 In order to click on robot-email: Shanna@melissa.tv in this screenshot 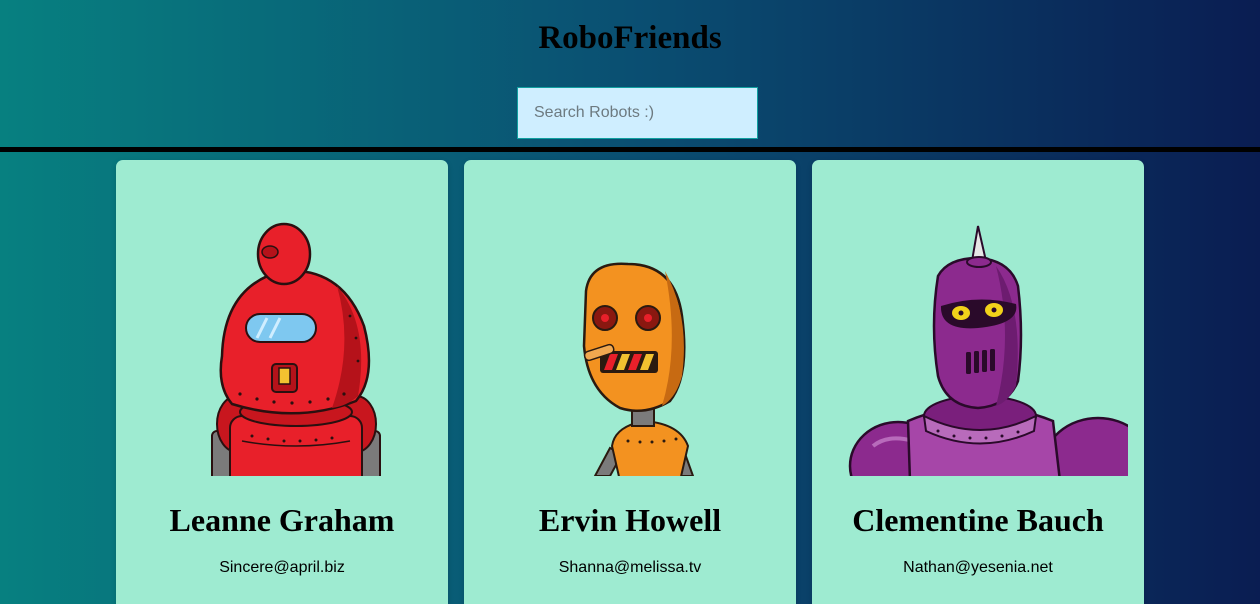, I will do `click(630, 567)`.